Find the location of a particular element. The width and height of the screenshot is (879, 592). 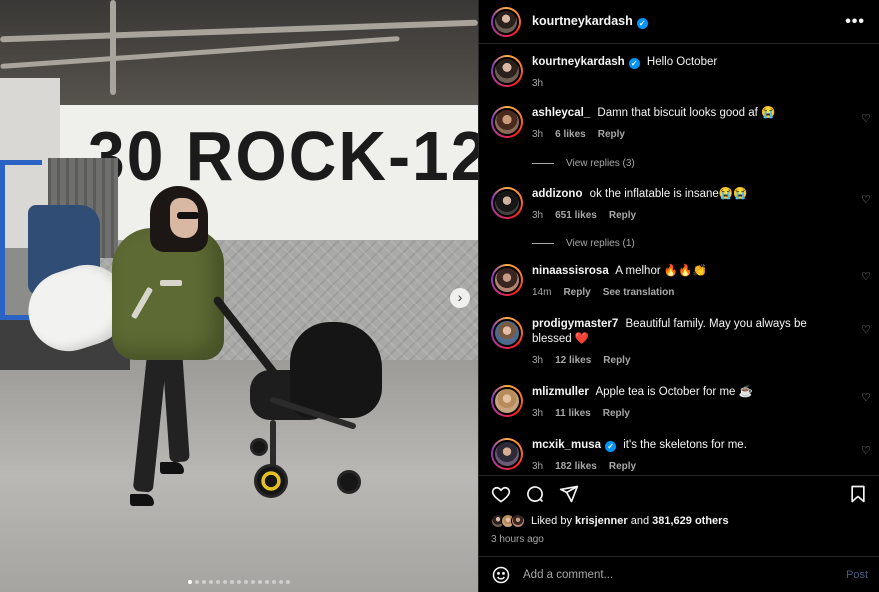

comment-text: A melhor 🔥🔥👏 is located at coordinates (661, 271).